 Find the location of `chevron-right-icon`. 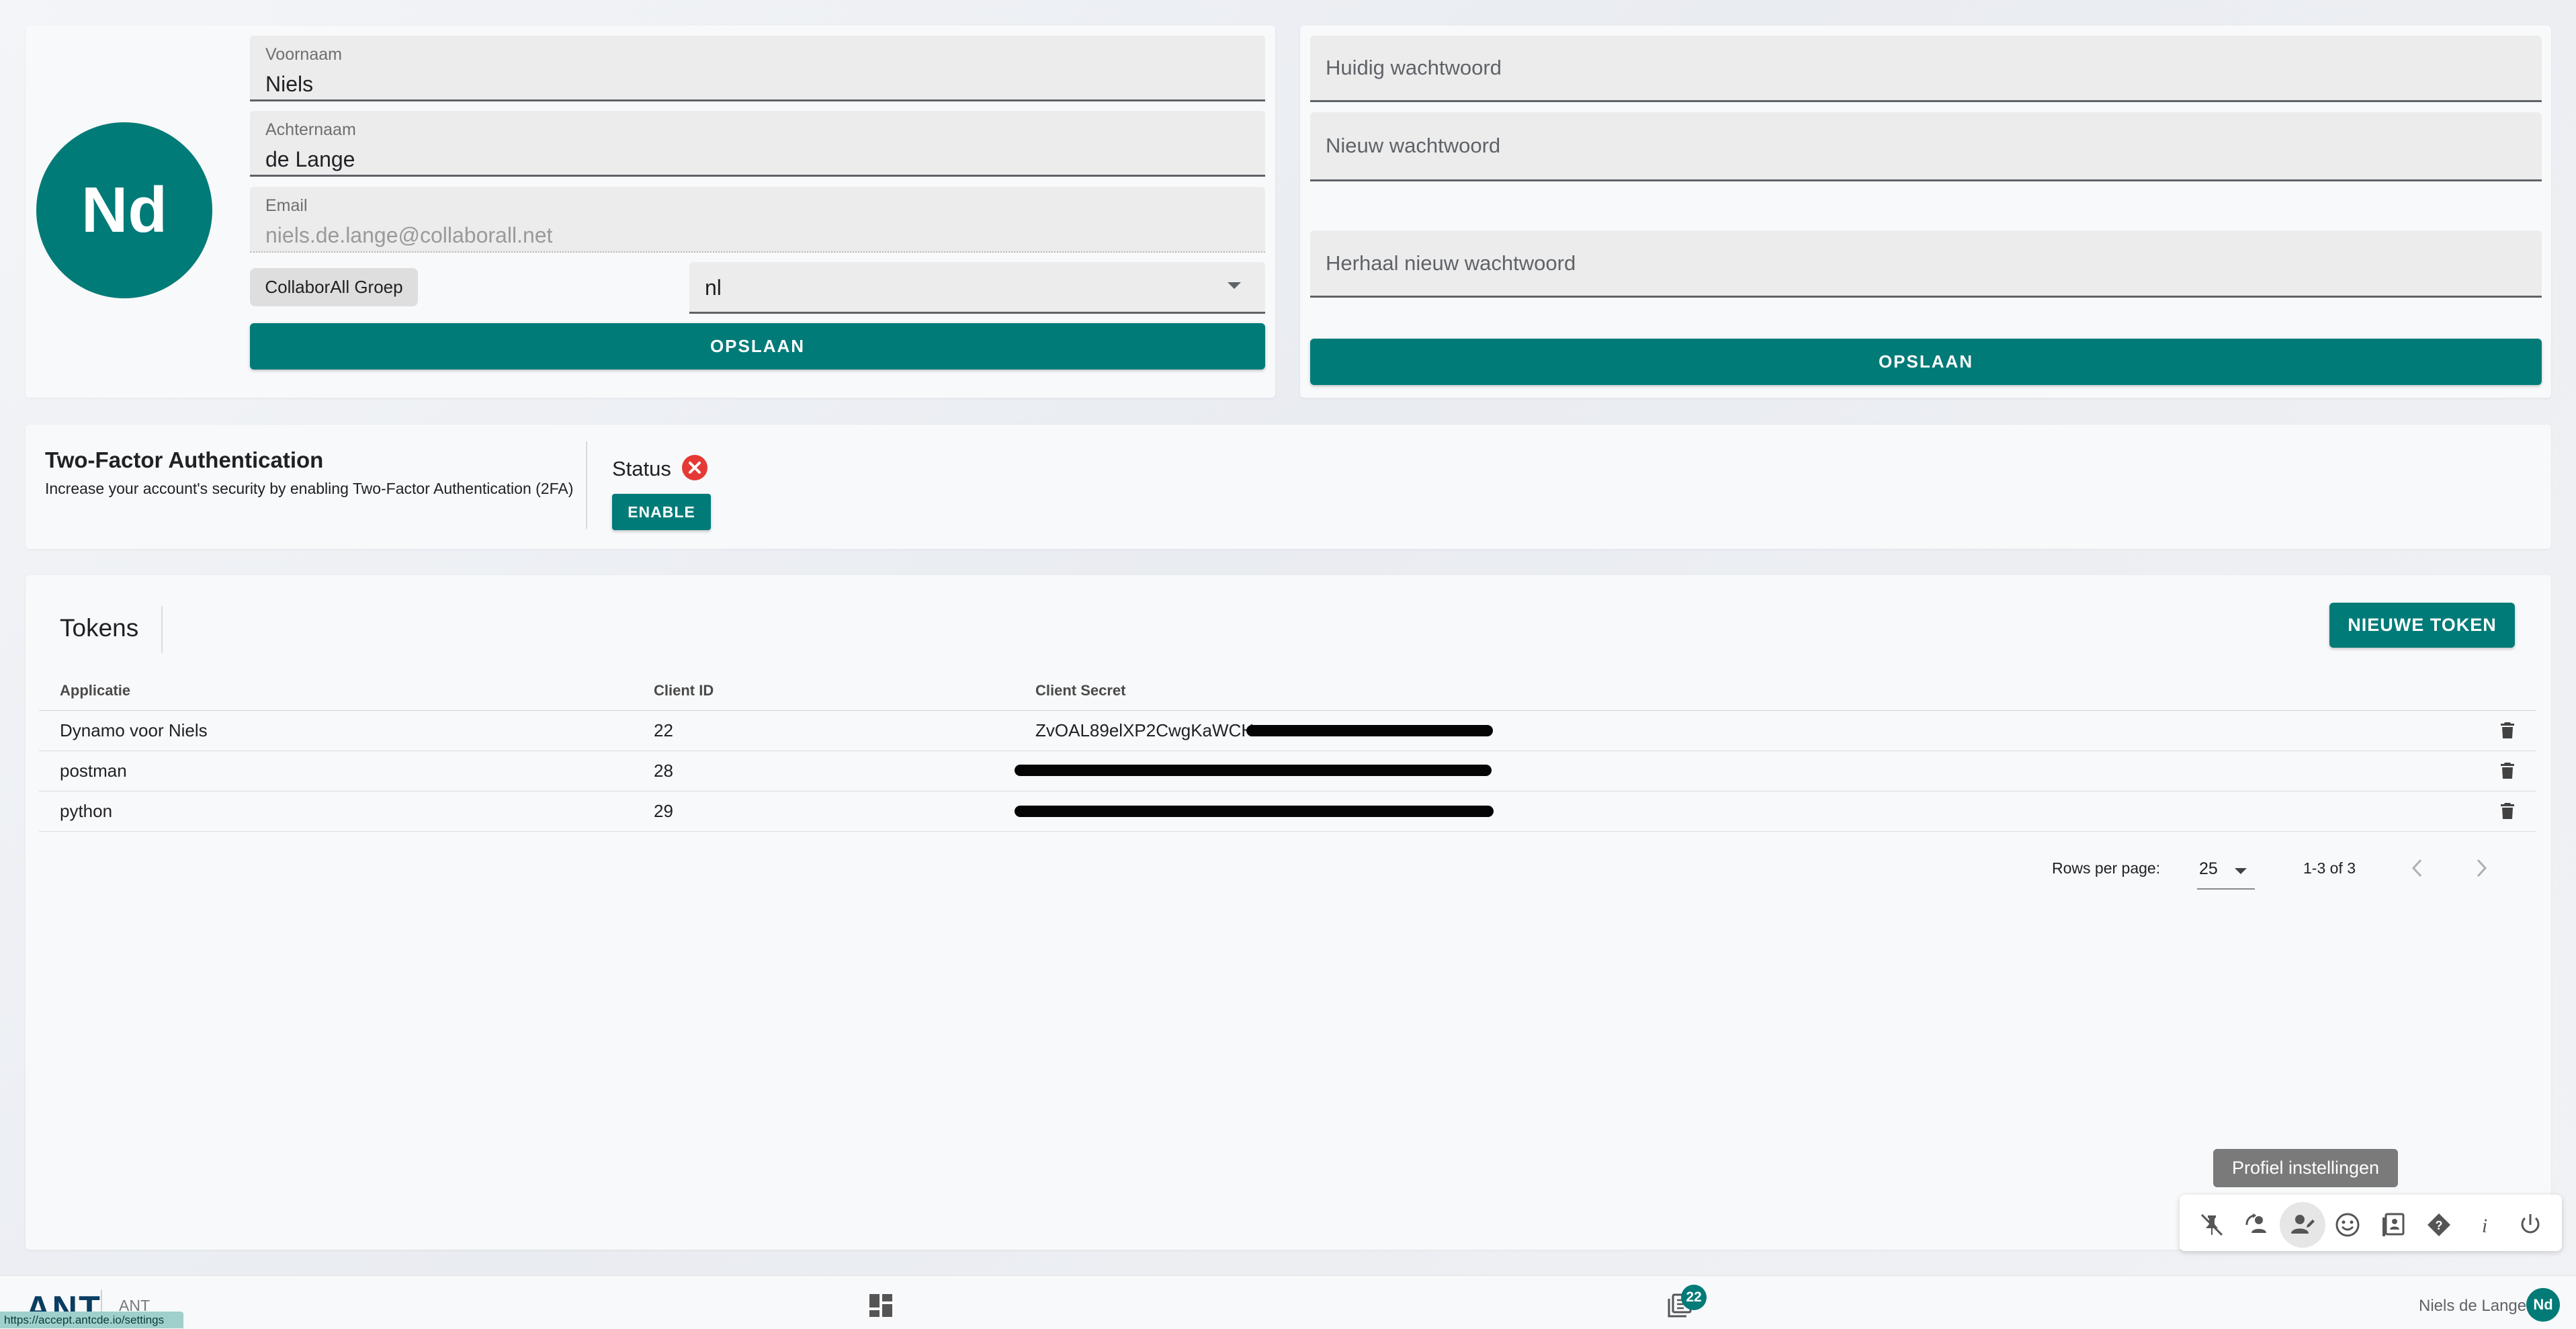

chevron-right-icon is located at coordinates (2481, 868).